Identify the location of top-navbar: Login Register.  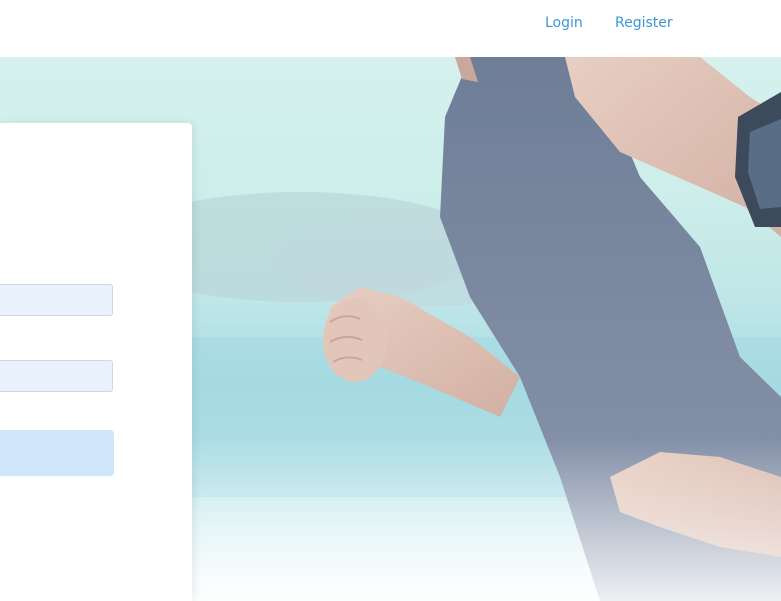
(390, 28).